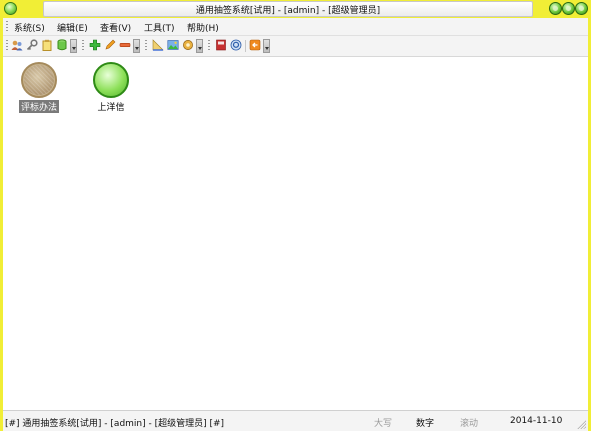 This screenshot has height=431, width=591. What do you see at coordinates (536, 421) in the screenshot?
I see `status-date: 2014-11-10` at bounding box center [536, 421].